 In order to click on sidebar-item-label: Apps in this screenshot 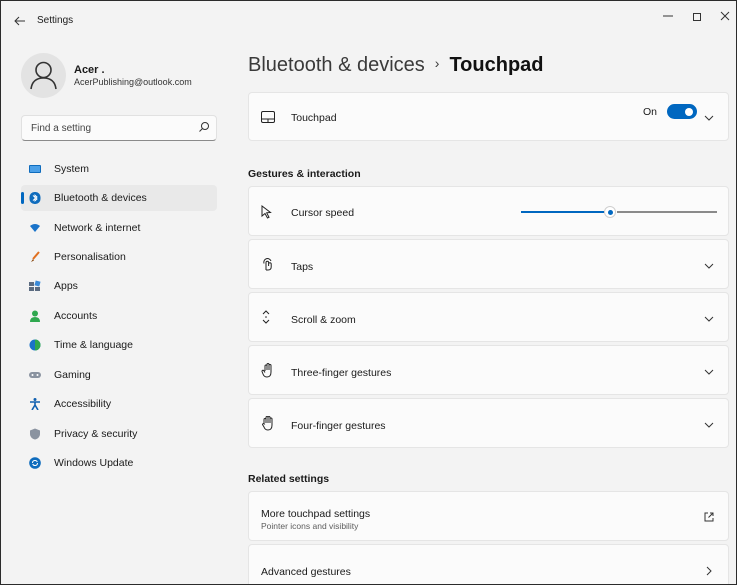, I will do `click(66, 286)`.